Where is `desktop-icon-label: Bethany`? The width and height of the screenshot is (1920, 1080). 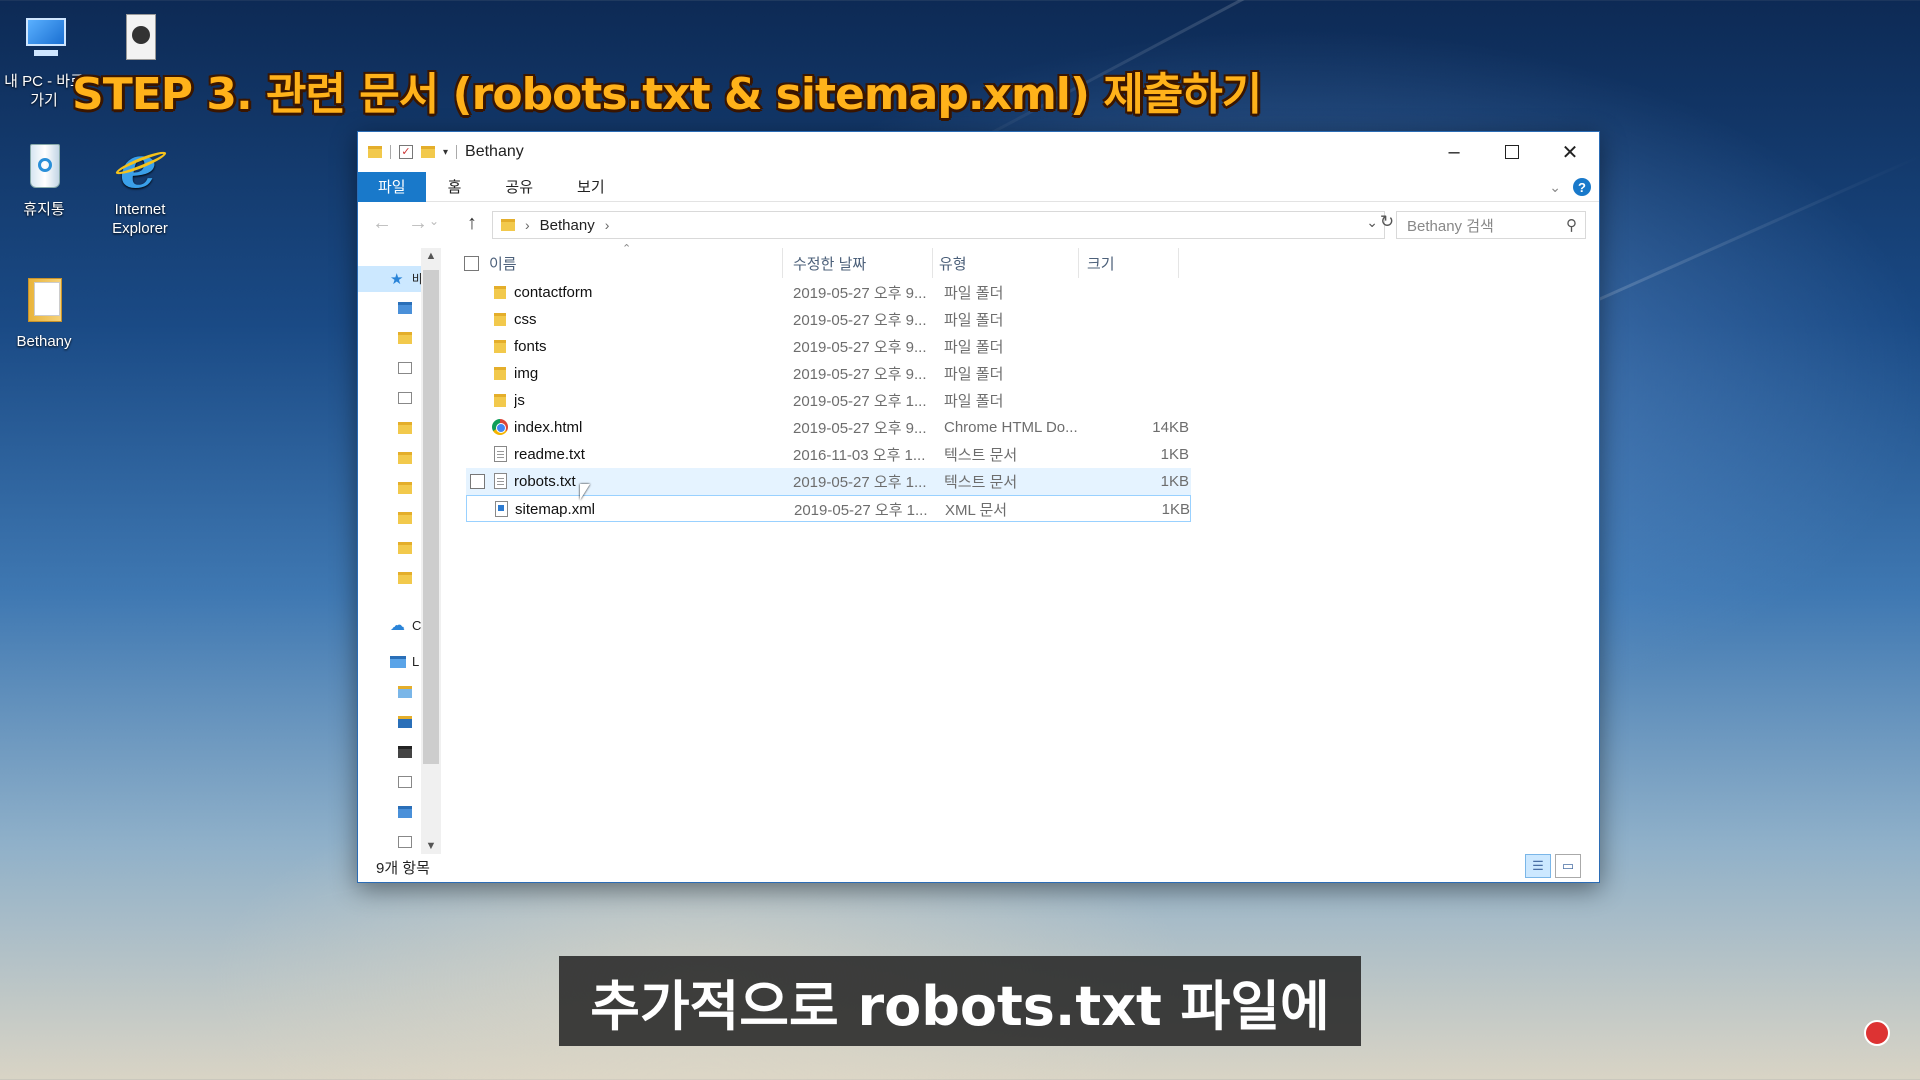 desktop-icon-label: Bethany is located at coordinates (44, 341).